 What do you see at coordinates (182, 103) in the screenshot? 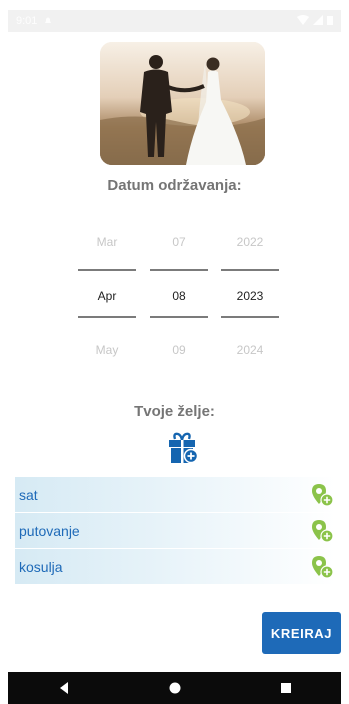
I see `wedding-couple-photo` at bounding box center [182, 103].